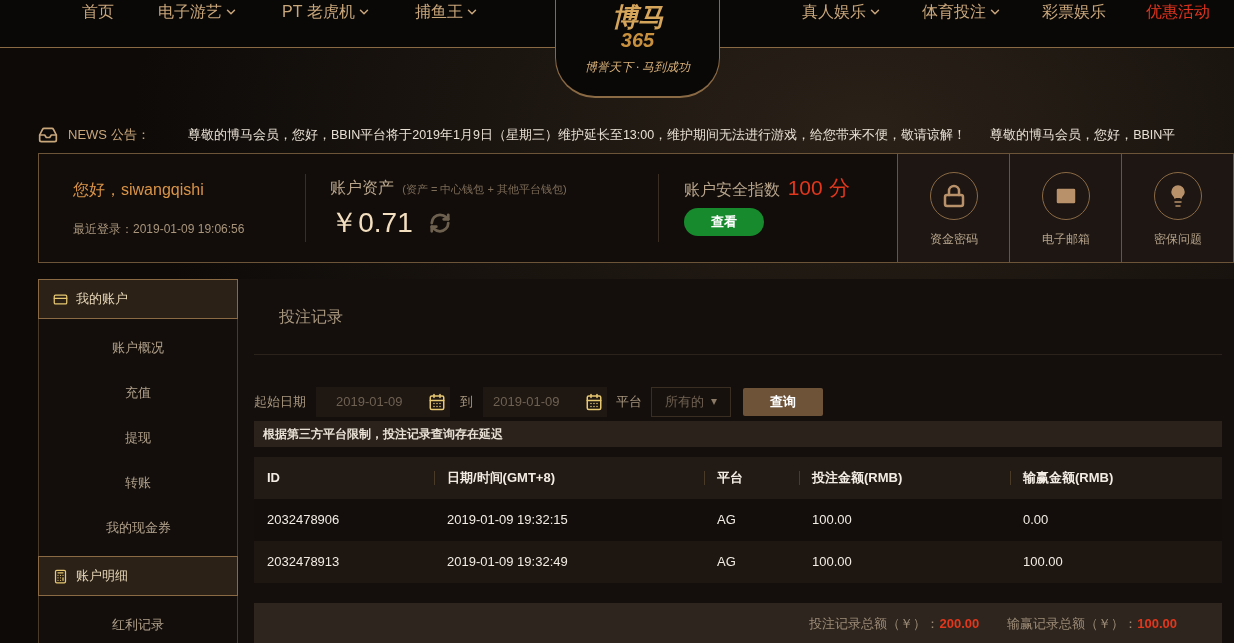 The width and height of the screenshot is (1234, 643). What do you see at coordinates (138, 437) in the screenshot?
I see `sidebar-item: 提现` at bounding box center [138, 437].